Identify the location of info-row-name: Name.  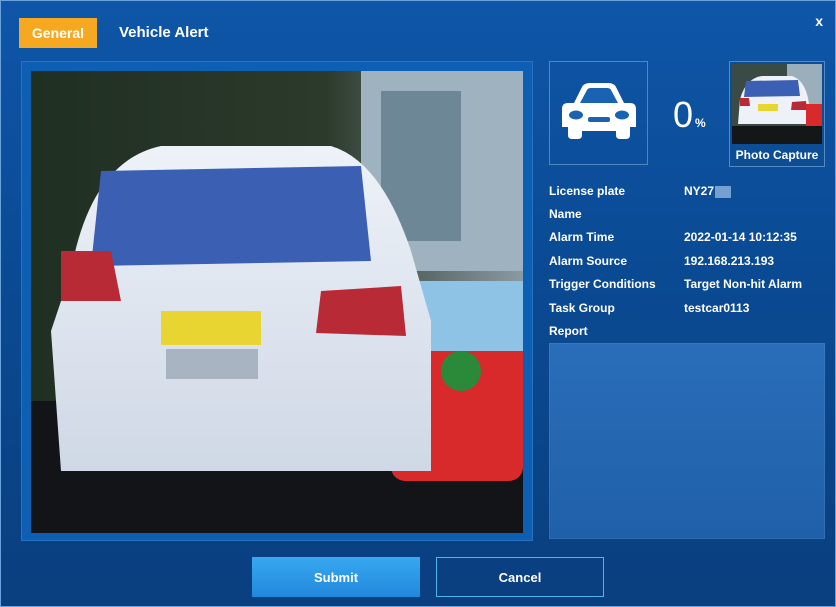
(687, 213).